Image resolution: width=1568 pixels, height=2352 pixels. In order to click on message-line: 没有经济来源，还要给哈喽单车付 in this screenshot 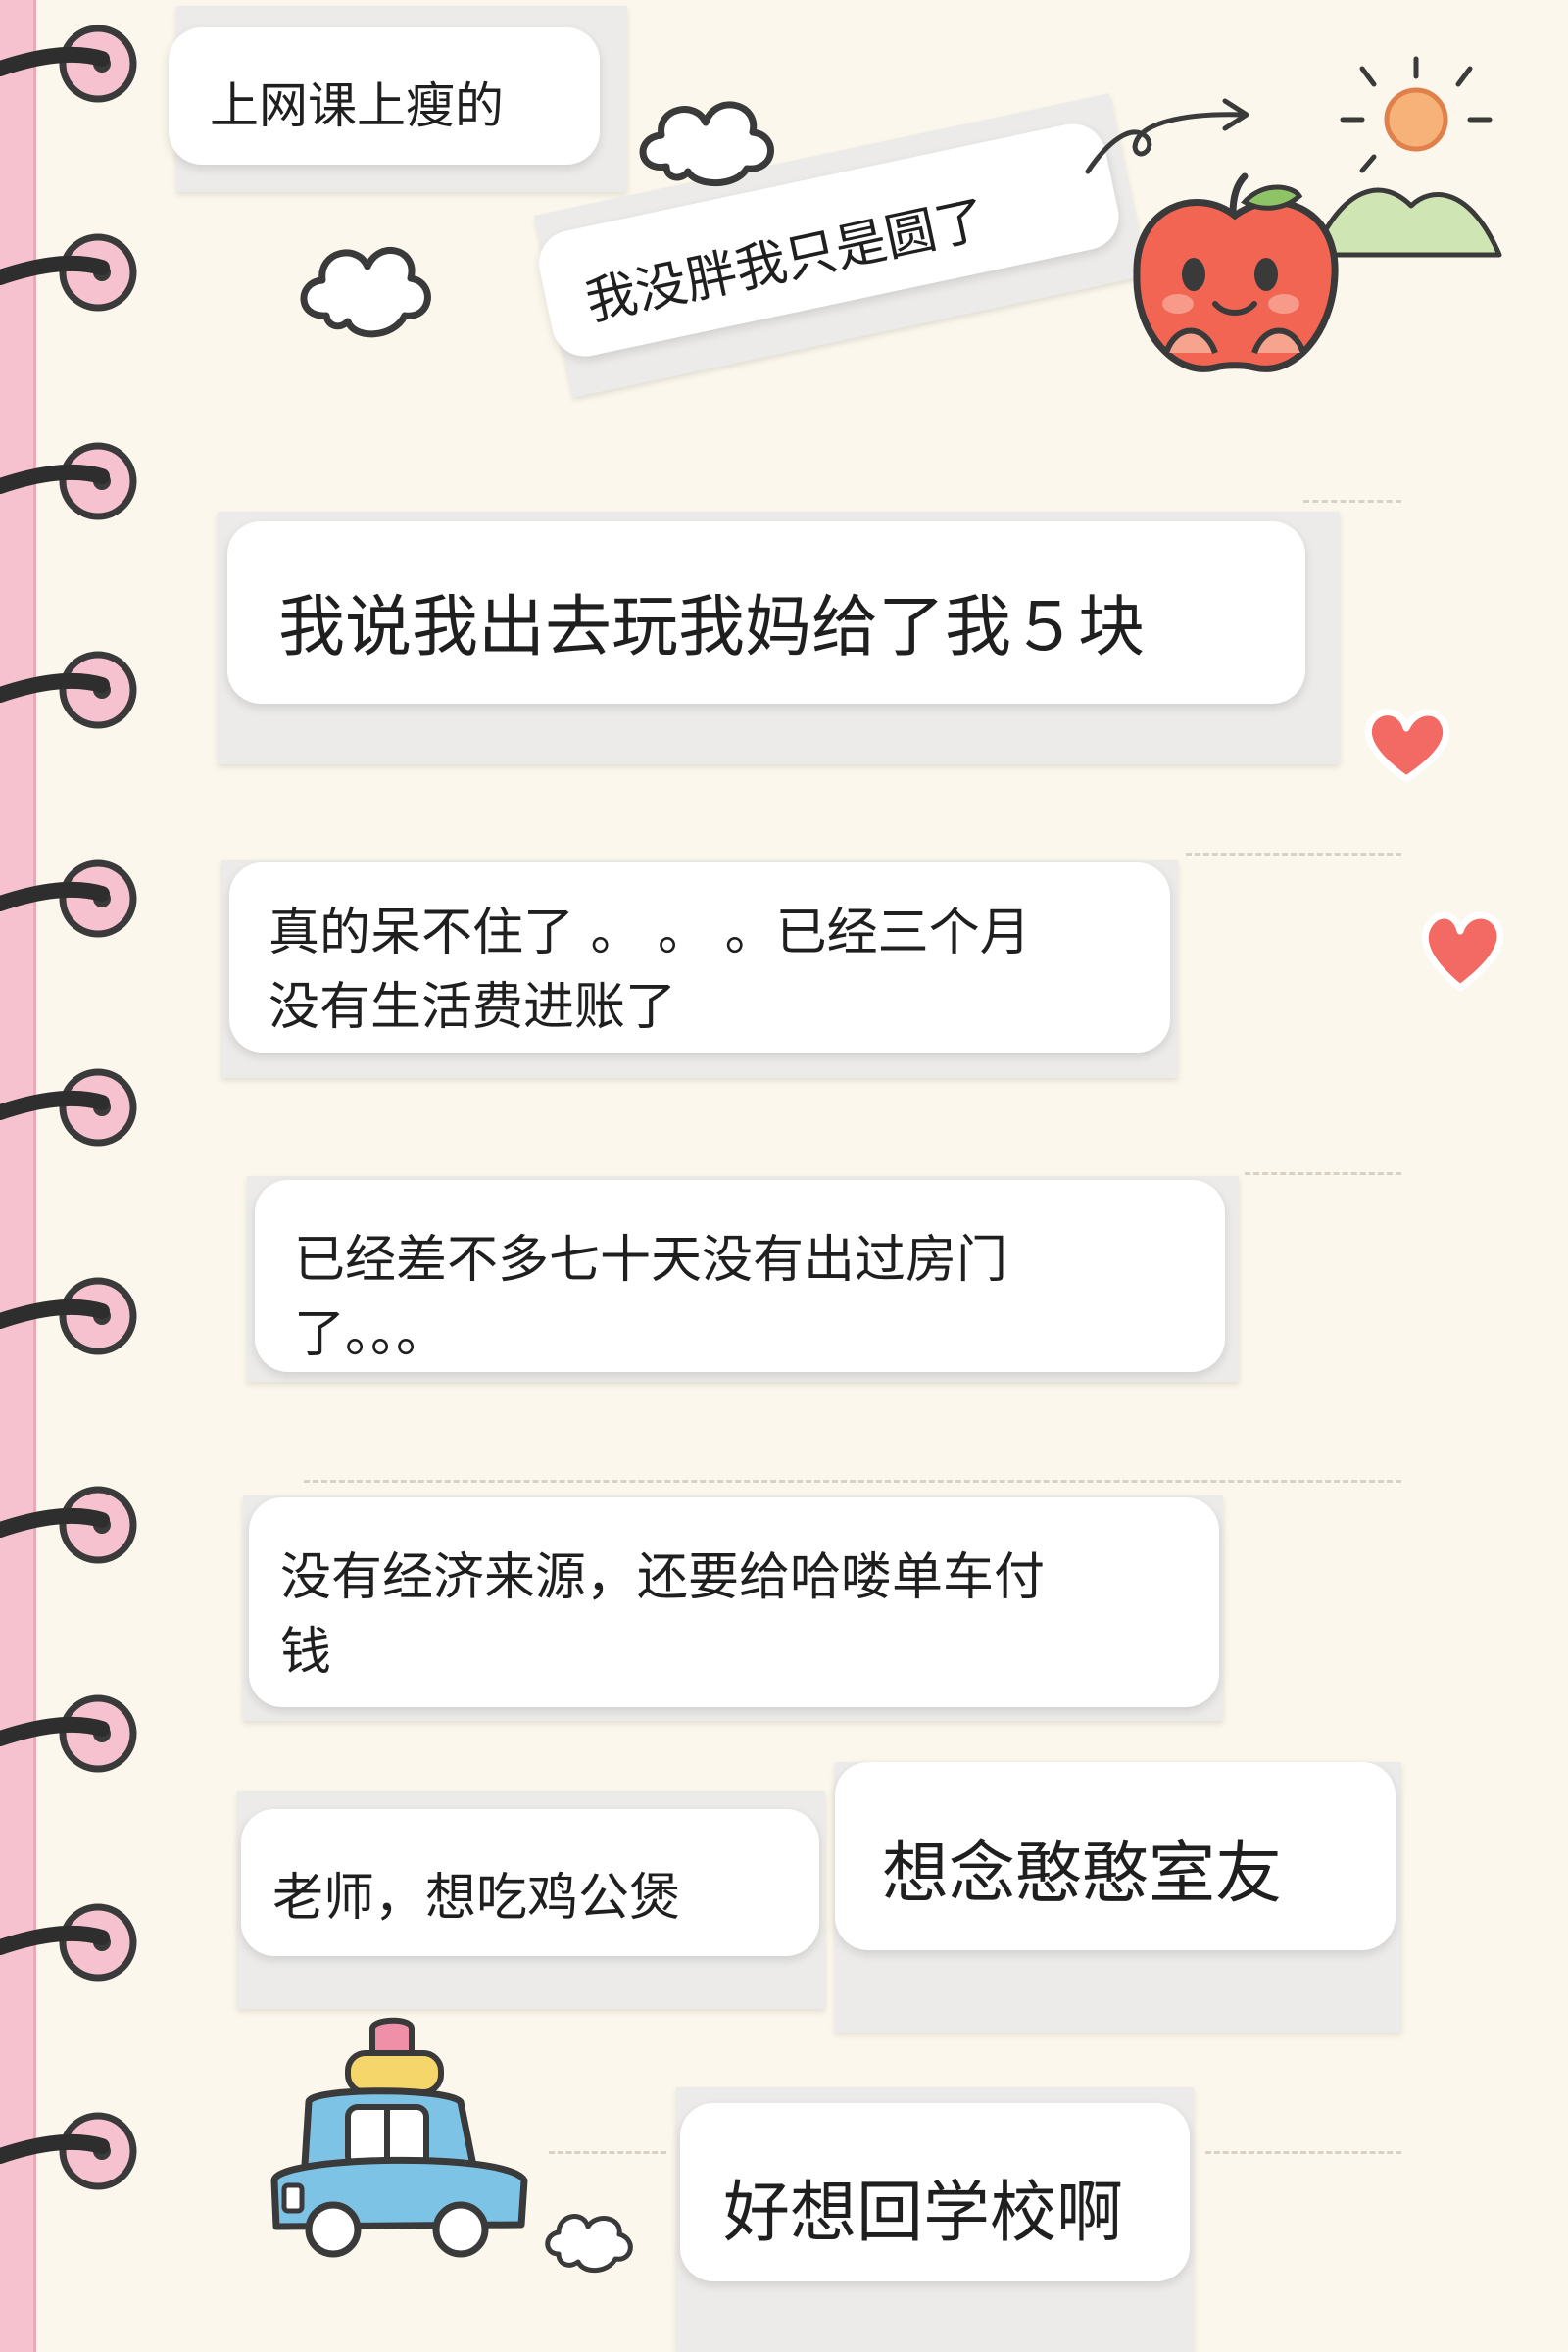, I will do `click(663, 1577)`.